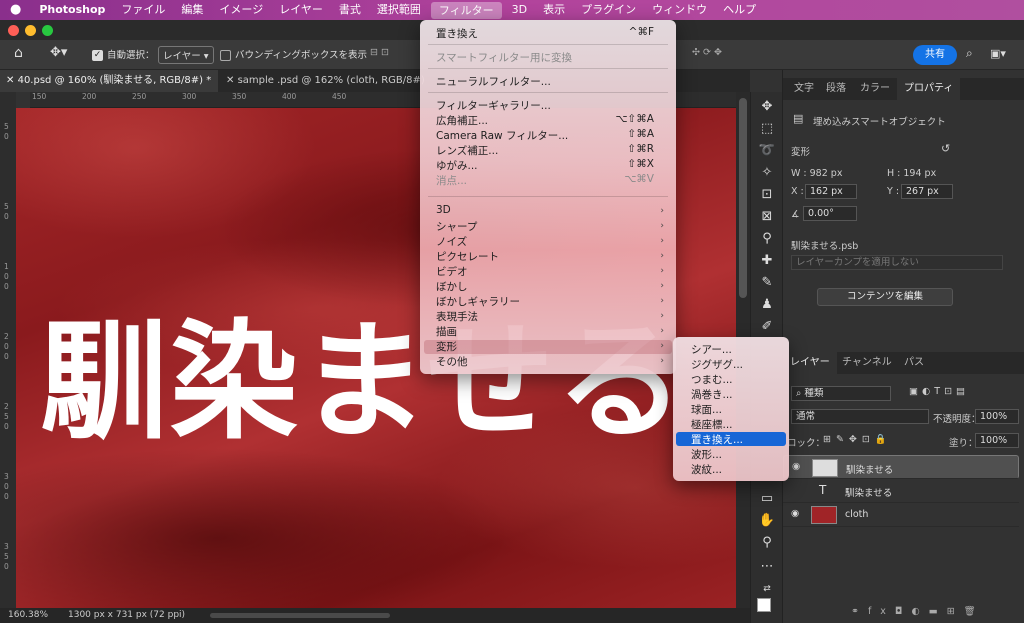  Describe the element at coordinates (456, 226) in the screenshot. I see `menu-item-sharpen: シャープ` at that location.